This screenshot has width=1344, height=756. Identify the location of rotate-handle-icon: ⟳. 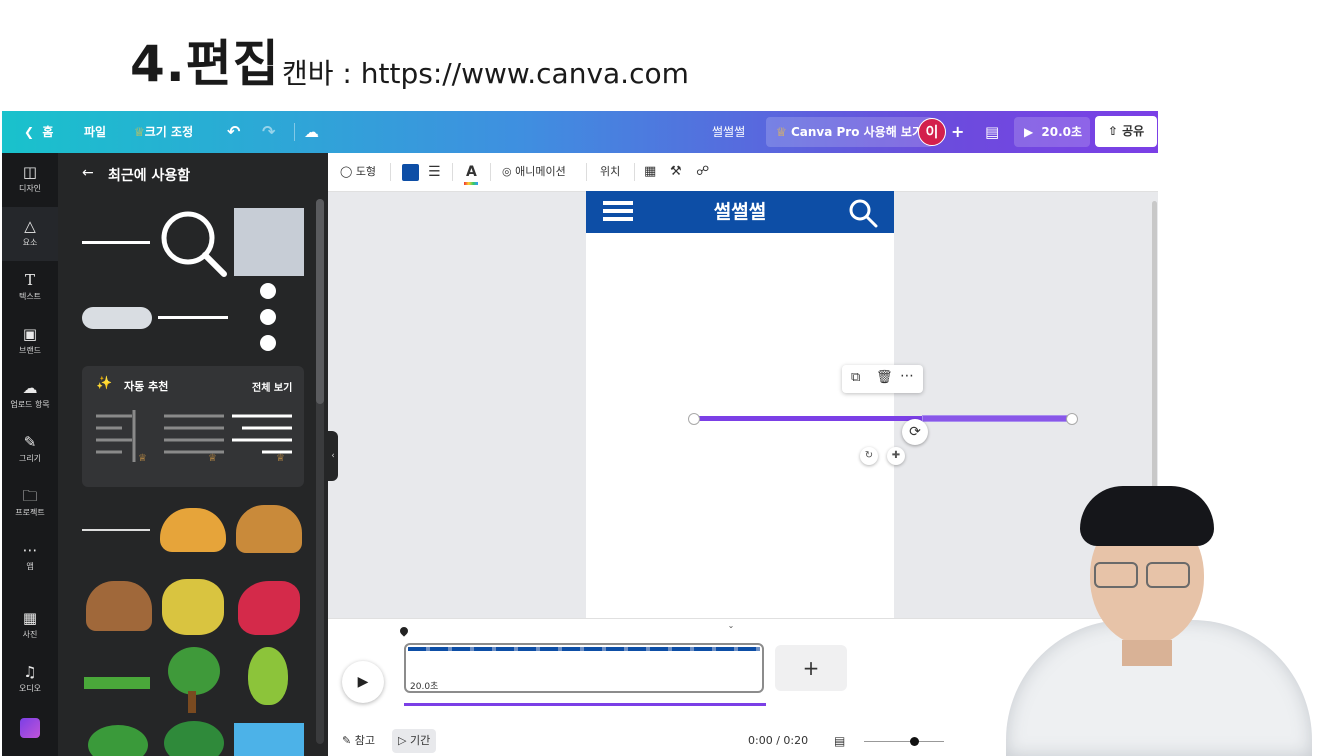
(915, 432).